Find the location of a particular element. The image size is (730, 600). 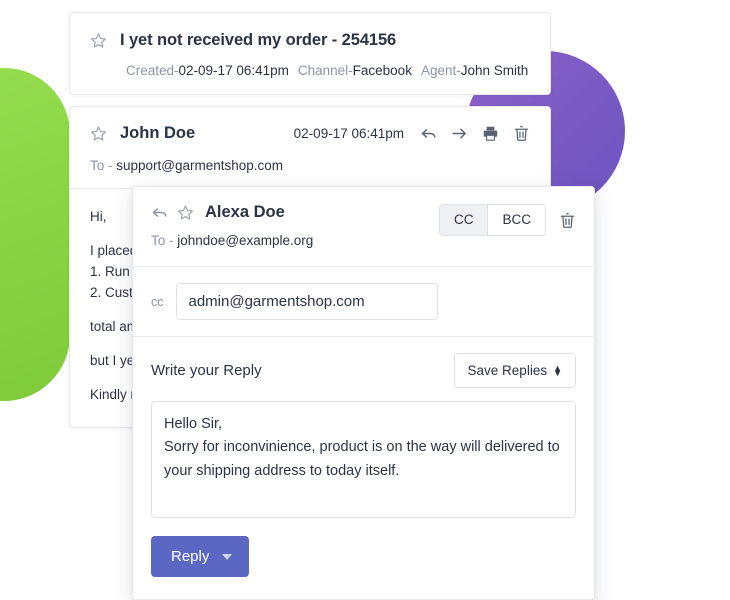

caret-down-icon is located at coordinates (227, 556).